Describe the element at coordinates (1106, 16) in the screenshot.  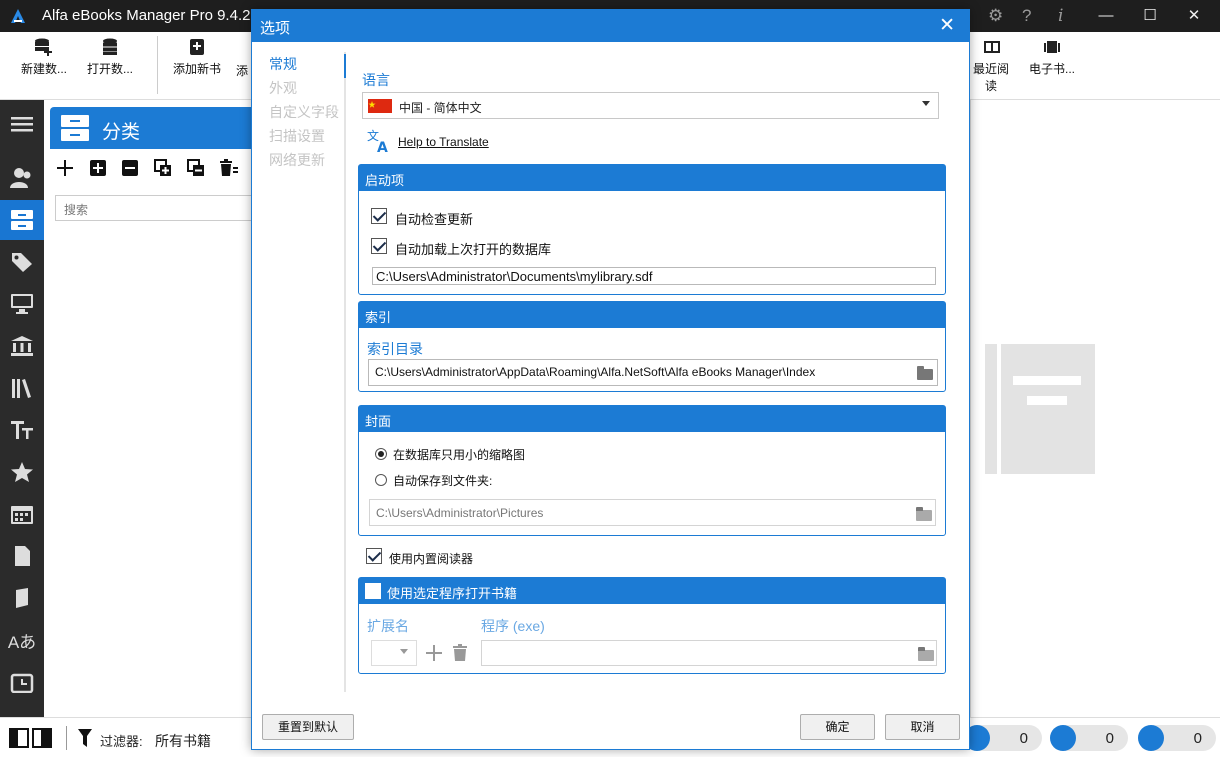
I see `minimize-button: —` at that location.